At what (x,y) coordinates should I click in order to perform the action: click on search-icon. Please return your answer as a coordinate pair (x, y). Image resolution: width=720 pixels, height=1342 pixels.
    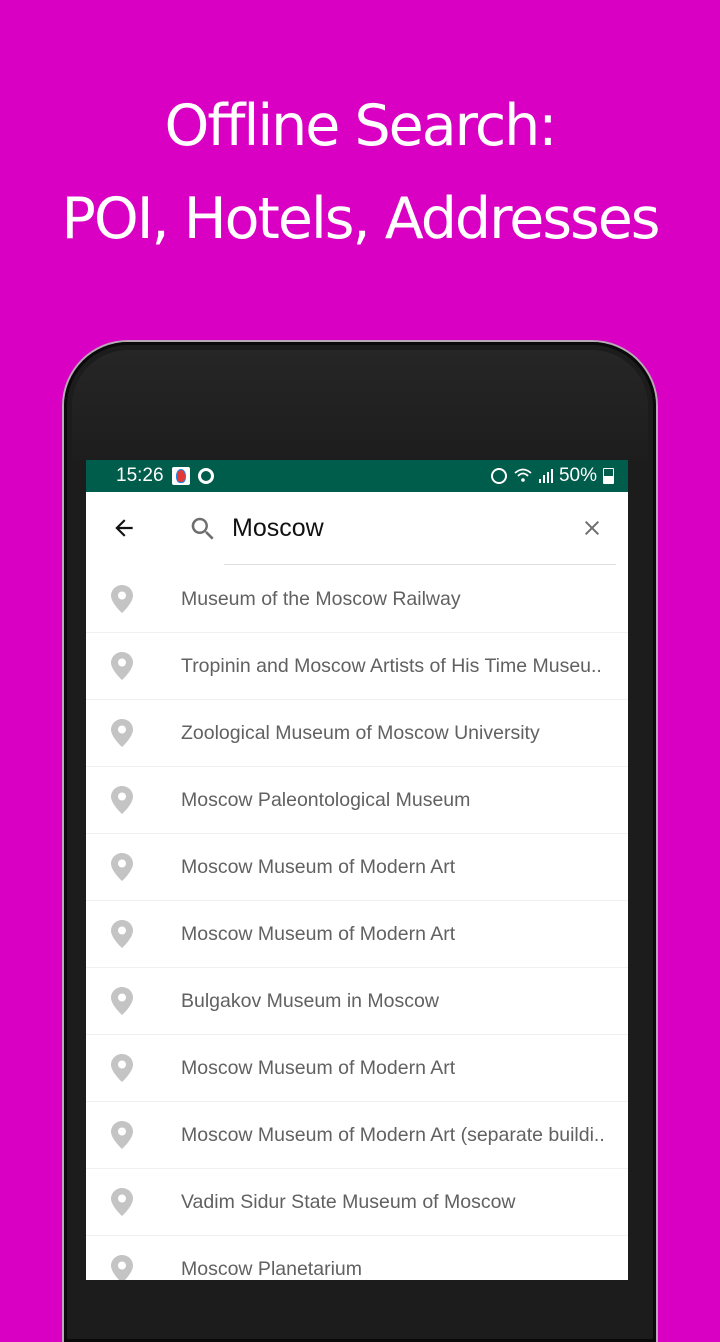
    Looking at the image, I should click on (202, 528).